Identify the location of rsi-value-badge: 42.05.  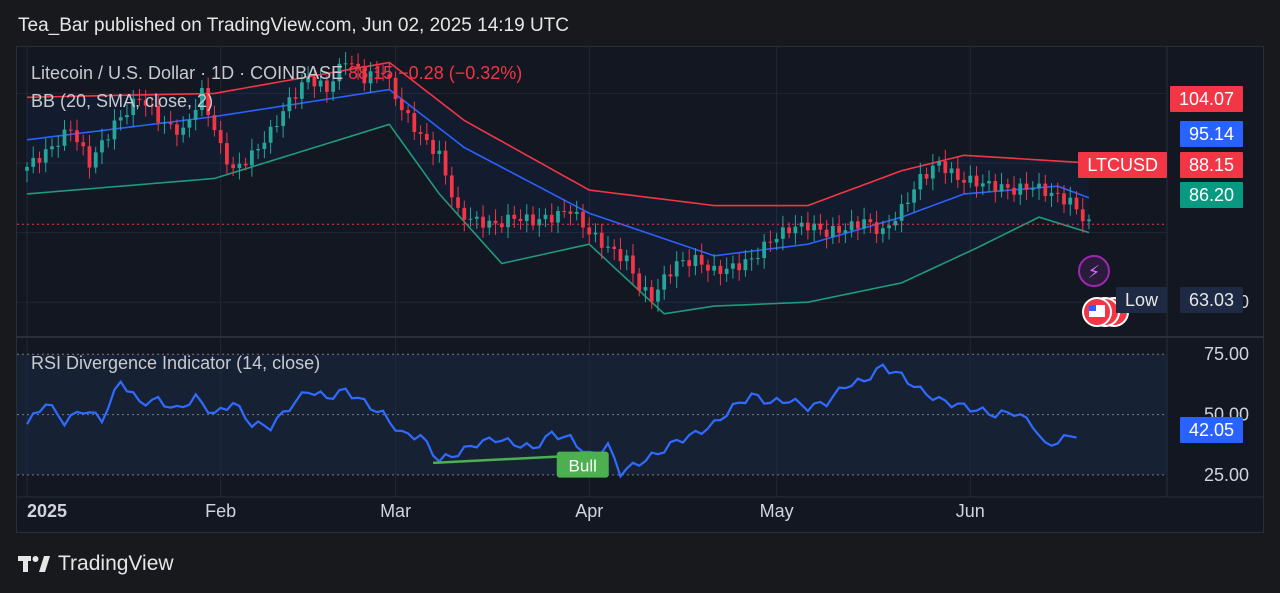
(1211, 430).